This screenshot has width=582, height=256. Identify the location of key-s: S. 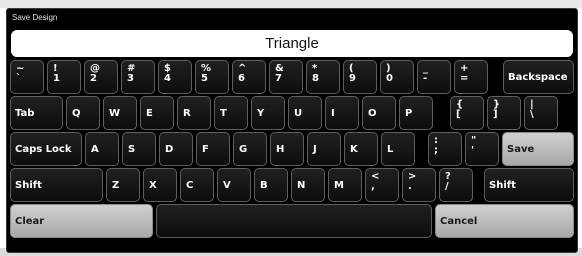
(139, 149).